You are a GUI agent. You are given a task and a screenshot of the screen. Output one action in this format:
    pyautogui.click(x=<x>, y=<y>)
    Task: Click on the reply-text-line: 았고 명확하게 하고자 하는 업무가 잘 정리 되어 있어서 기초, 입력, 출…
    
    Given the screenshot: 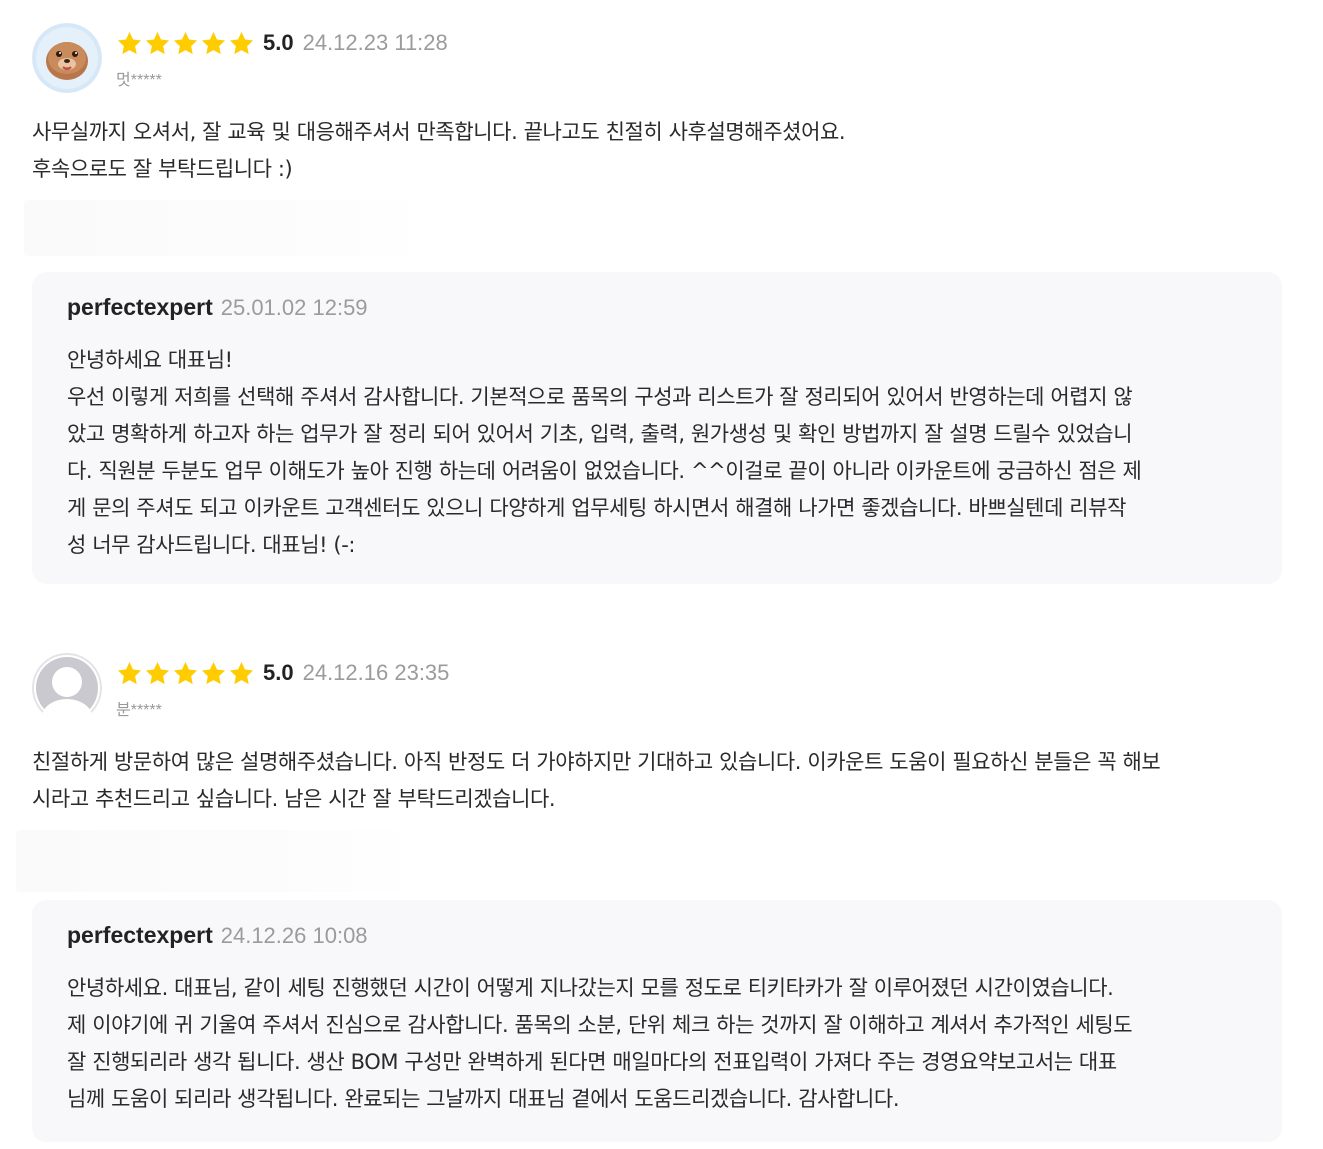 What is the action you would take?
    pyautogui.click(x=600, y=434)
    